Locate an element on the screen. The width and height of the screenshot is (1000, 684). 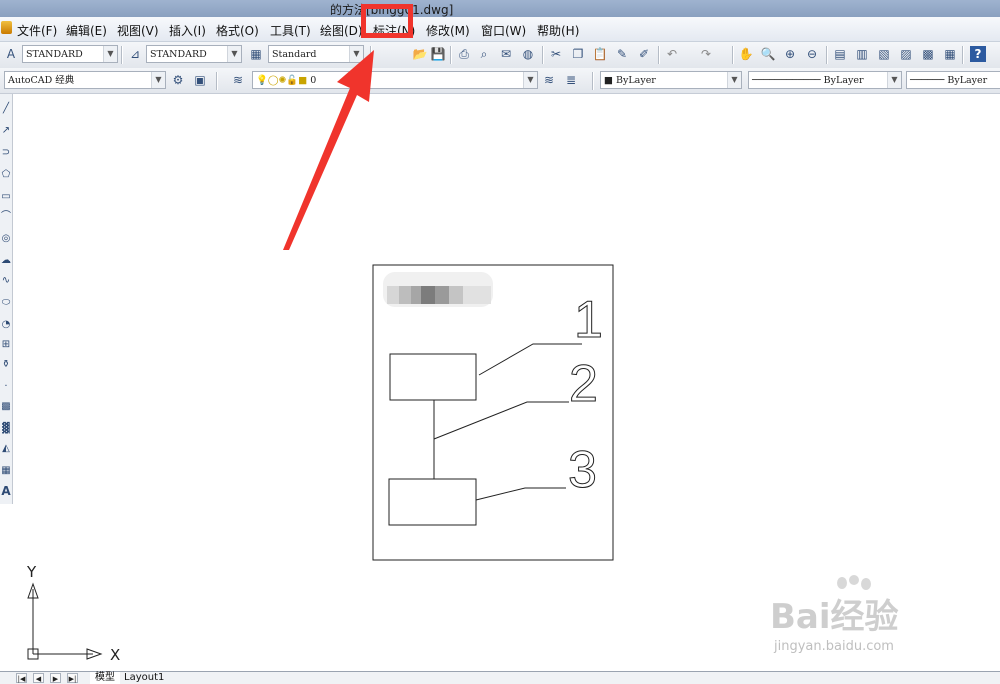
menu-help: 帮助(H) is located at coordinates (558, 30).